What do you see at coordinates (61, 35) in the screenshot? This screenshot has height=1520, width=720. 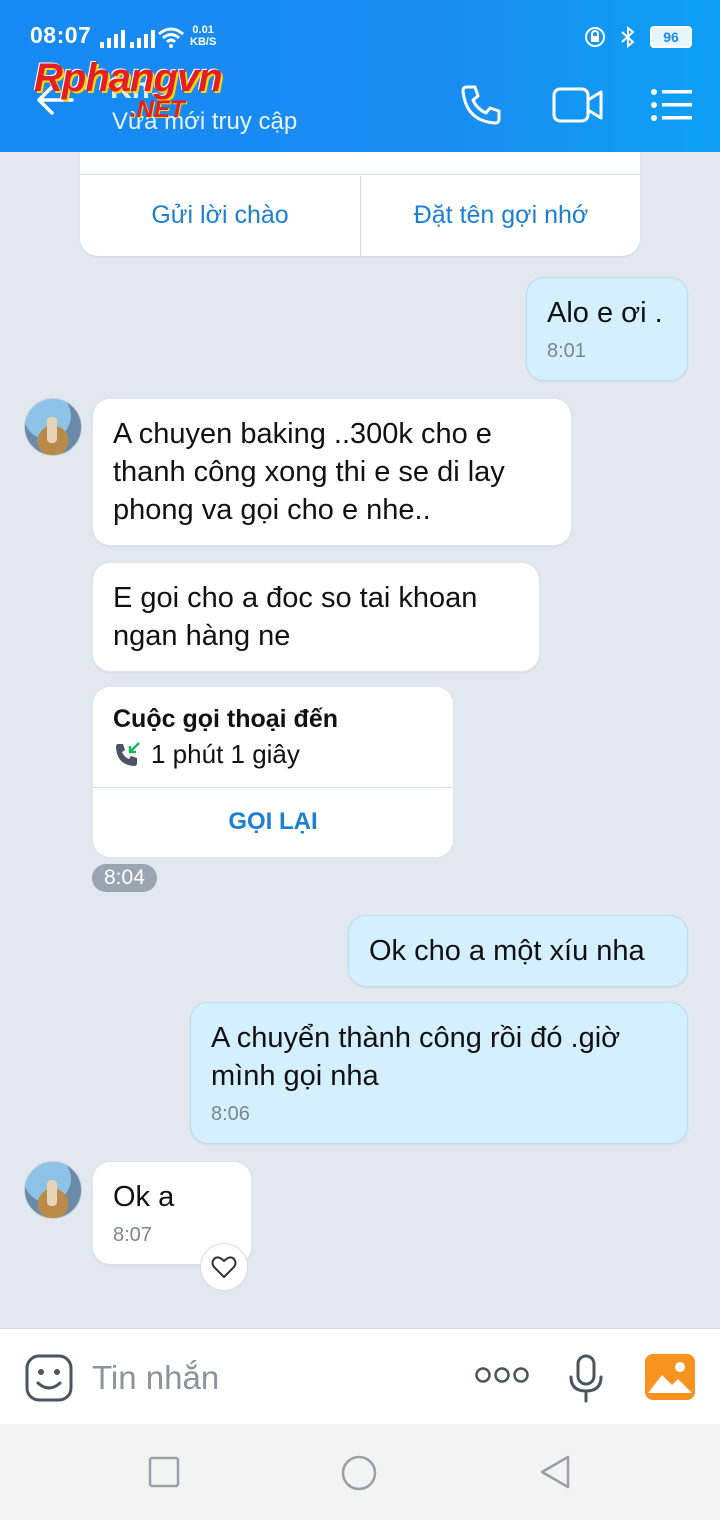 I see `status-time: 08:07` at bounding box center [61, 35].